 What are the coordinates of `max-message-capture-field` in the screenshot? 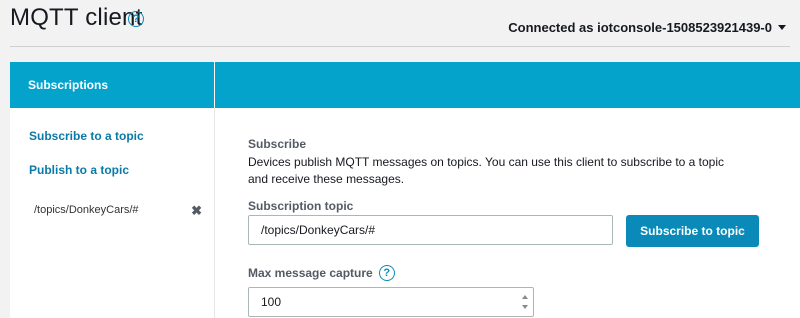 It's located at (391, 302).